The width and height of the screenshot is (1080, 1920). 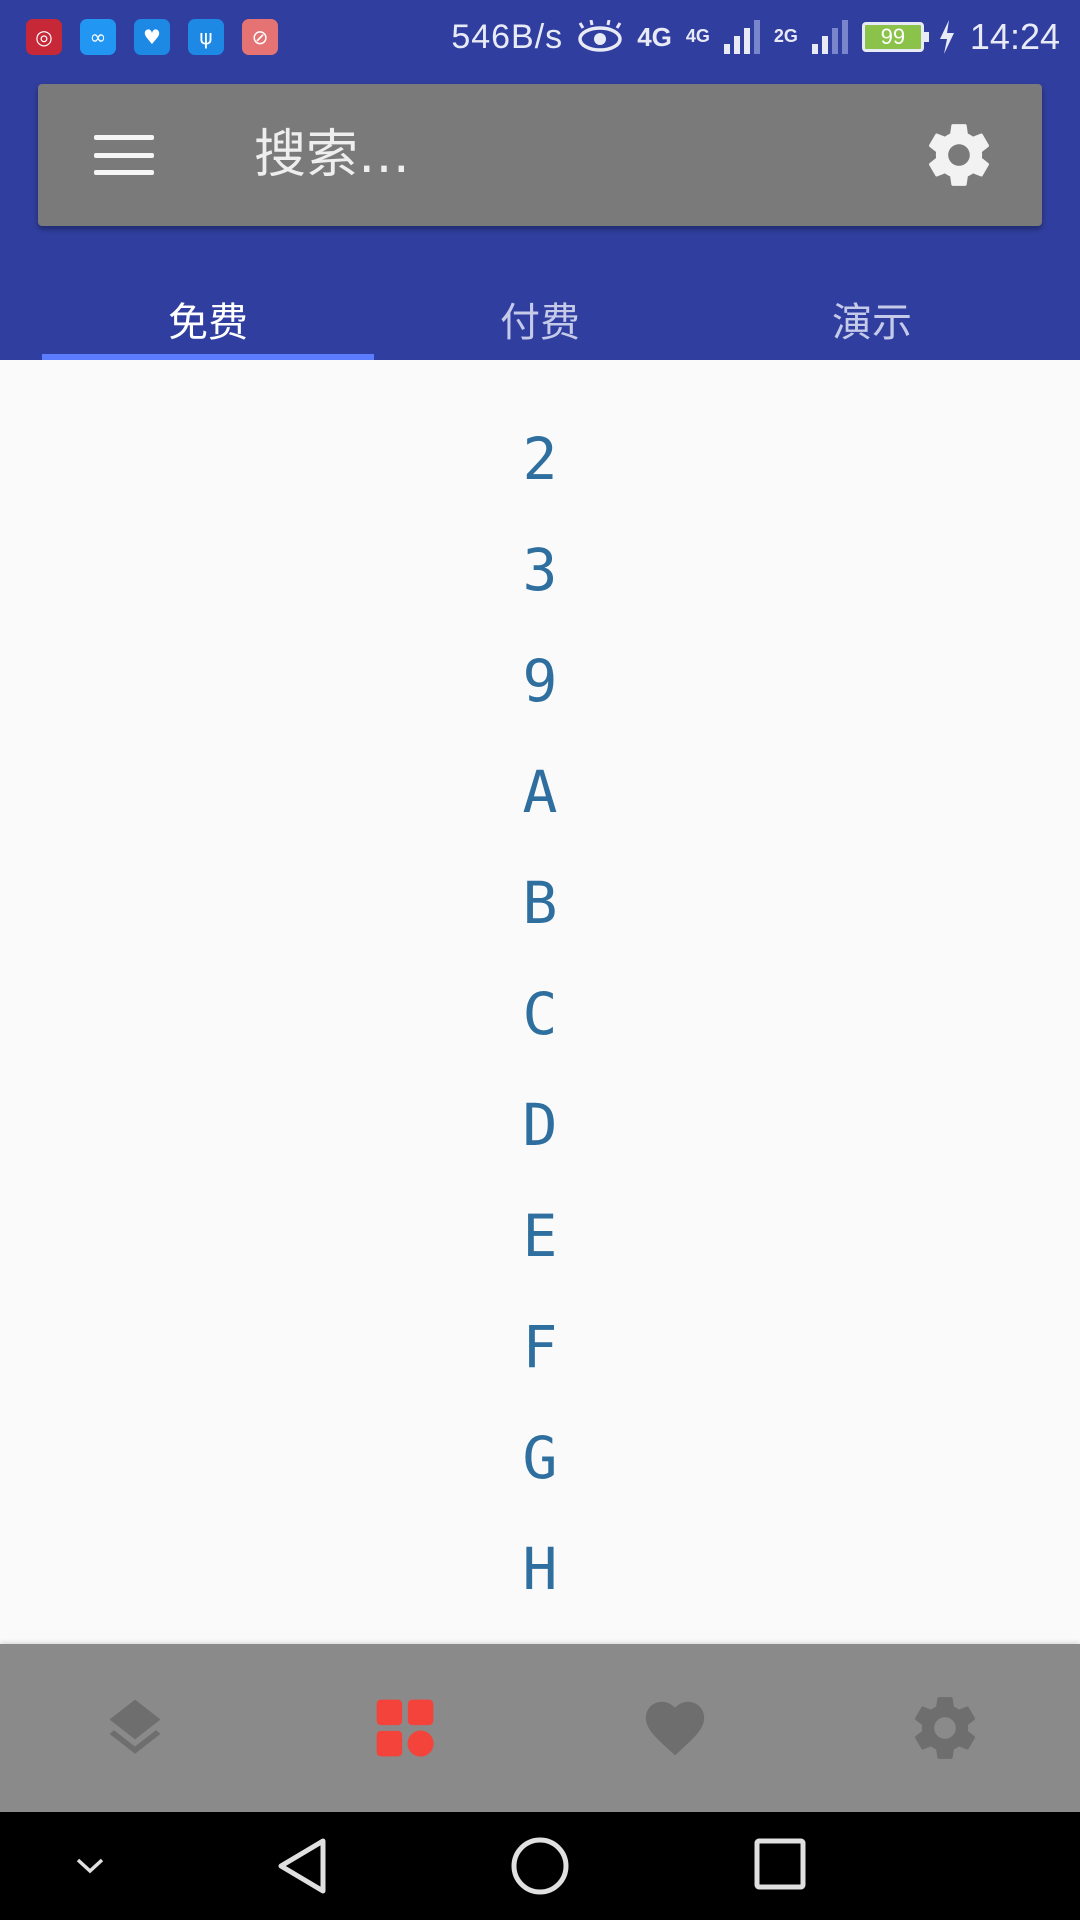 What do you see at coordinates (206, 37) in the screenshot?
I see `usb-icon: ψ` at bounding box center [206, 37].